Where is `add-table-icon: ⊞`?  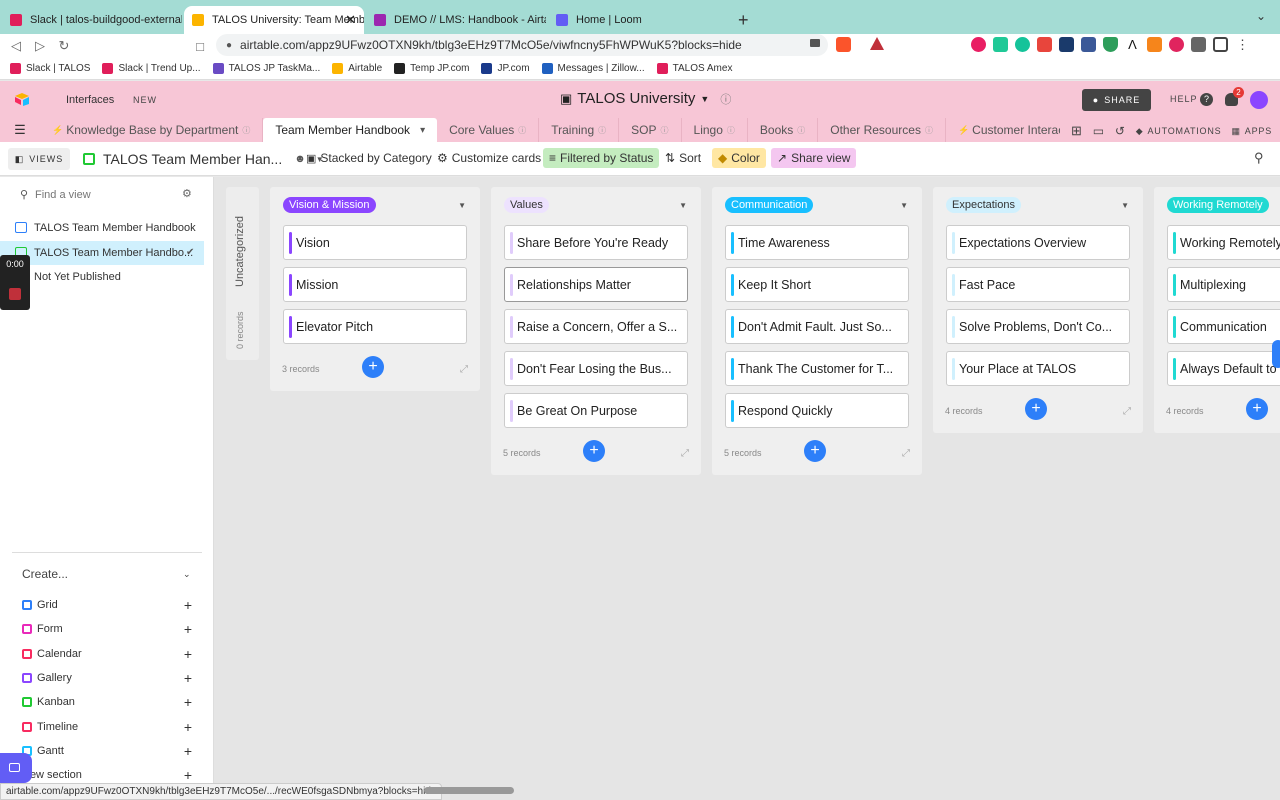
add-table-icon: ⊞ is located at coordinates (1077, 131).